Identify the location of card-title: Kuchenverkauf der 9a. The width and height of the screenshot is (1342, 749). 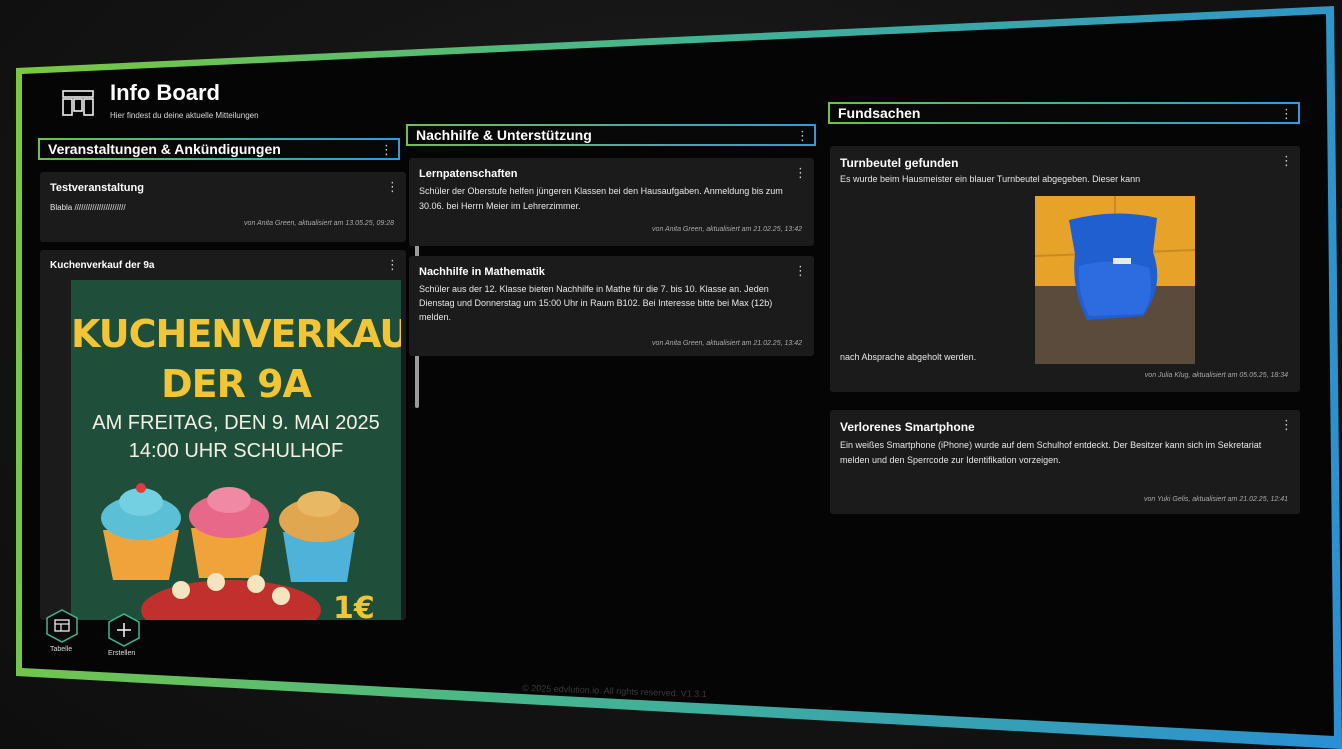
(102, 265).